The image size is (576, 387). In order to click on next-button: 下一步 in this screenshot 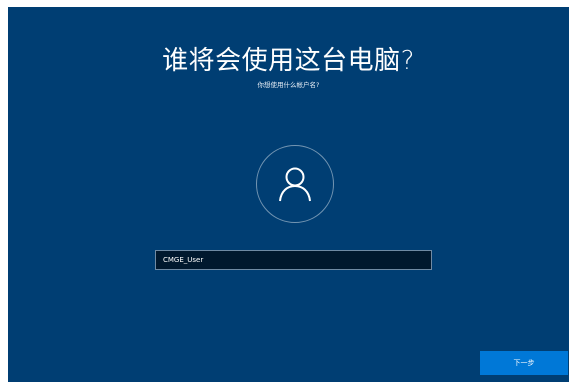, I will do `click(524, 363)`.